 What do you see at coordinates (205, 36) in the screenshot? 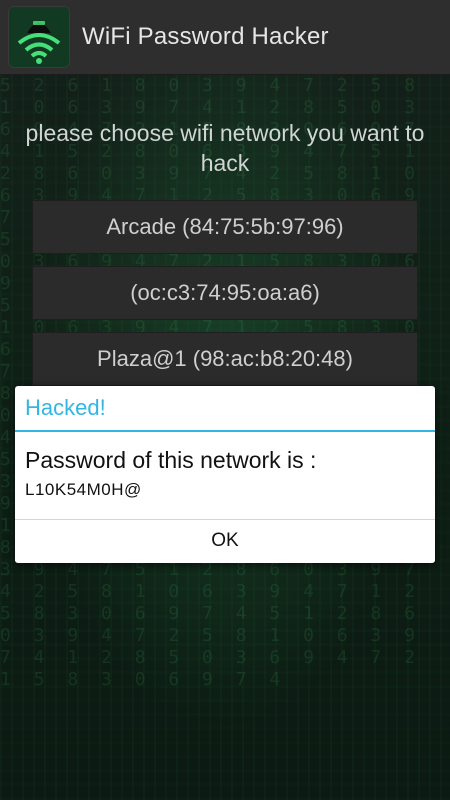
I see `app-title: WiFi Password Hacker` at bounding box center [205, 36].